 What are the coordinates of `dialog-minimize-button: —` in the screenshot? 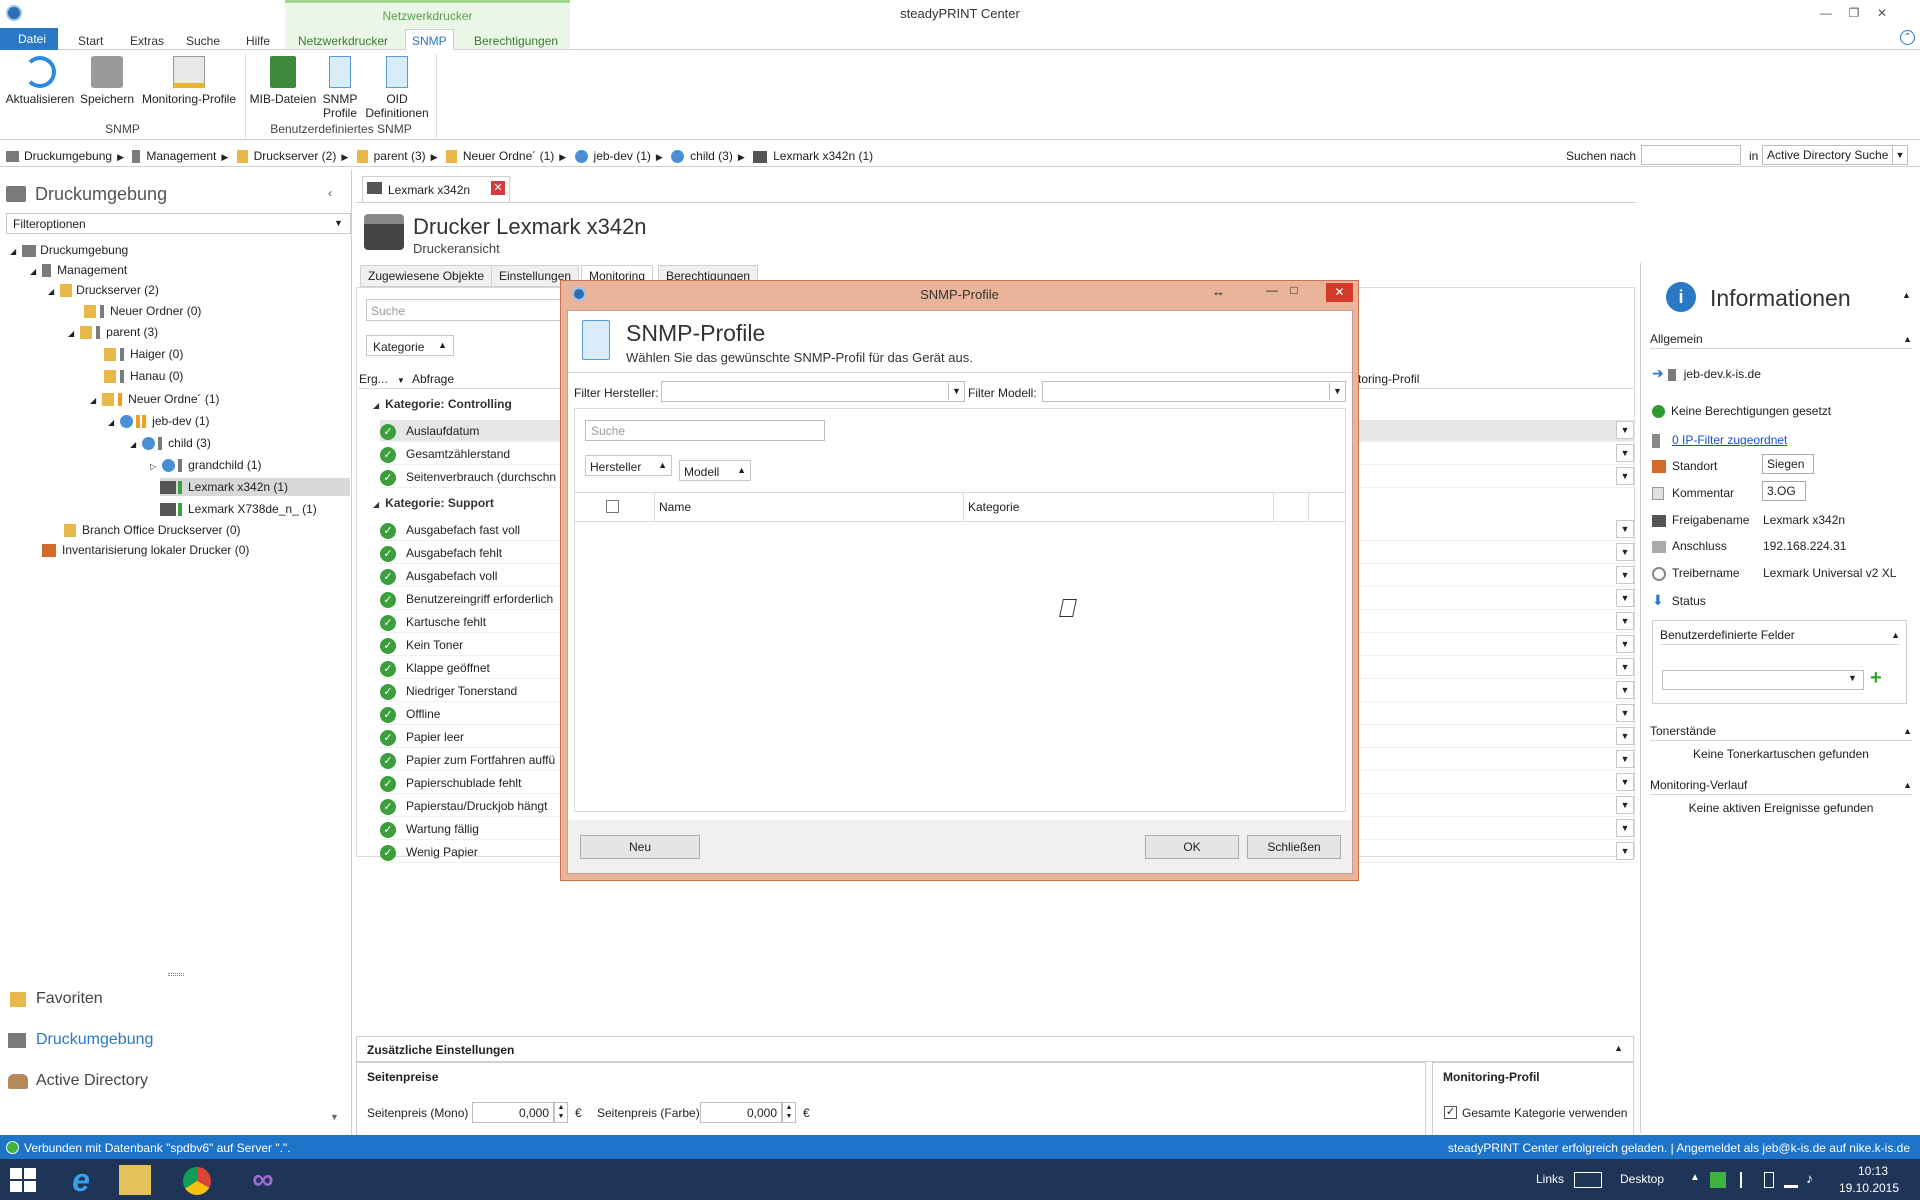 It's located at (1272, 290).